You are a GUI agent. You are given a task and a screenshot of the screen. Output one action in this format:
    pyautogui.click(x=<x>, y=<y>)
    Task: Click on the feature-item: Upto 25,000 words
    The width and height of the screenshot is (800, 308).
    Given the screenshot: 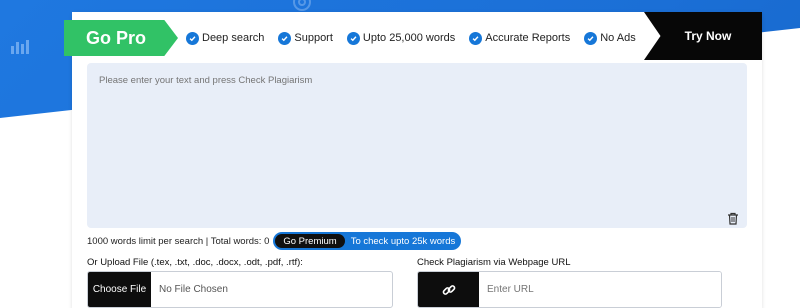 What is the action you would take?
    pyautogui.click(x=401, y=38)
    